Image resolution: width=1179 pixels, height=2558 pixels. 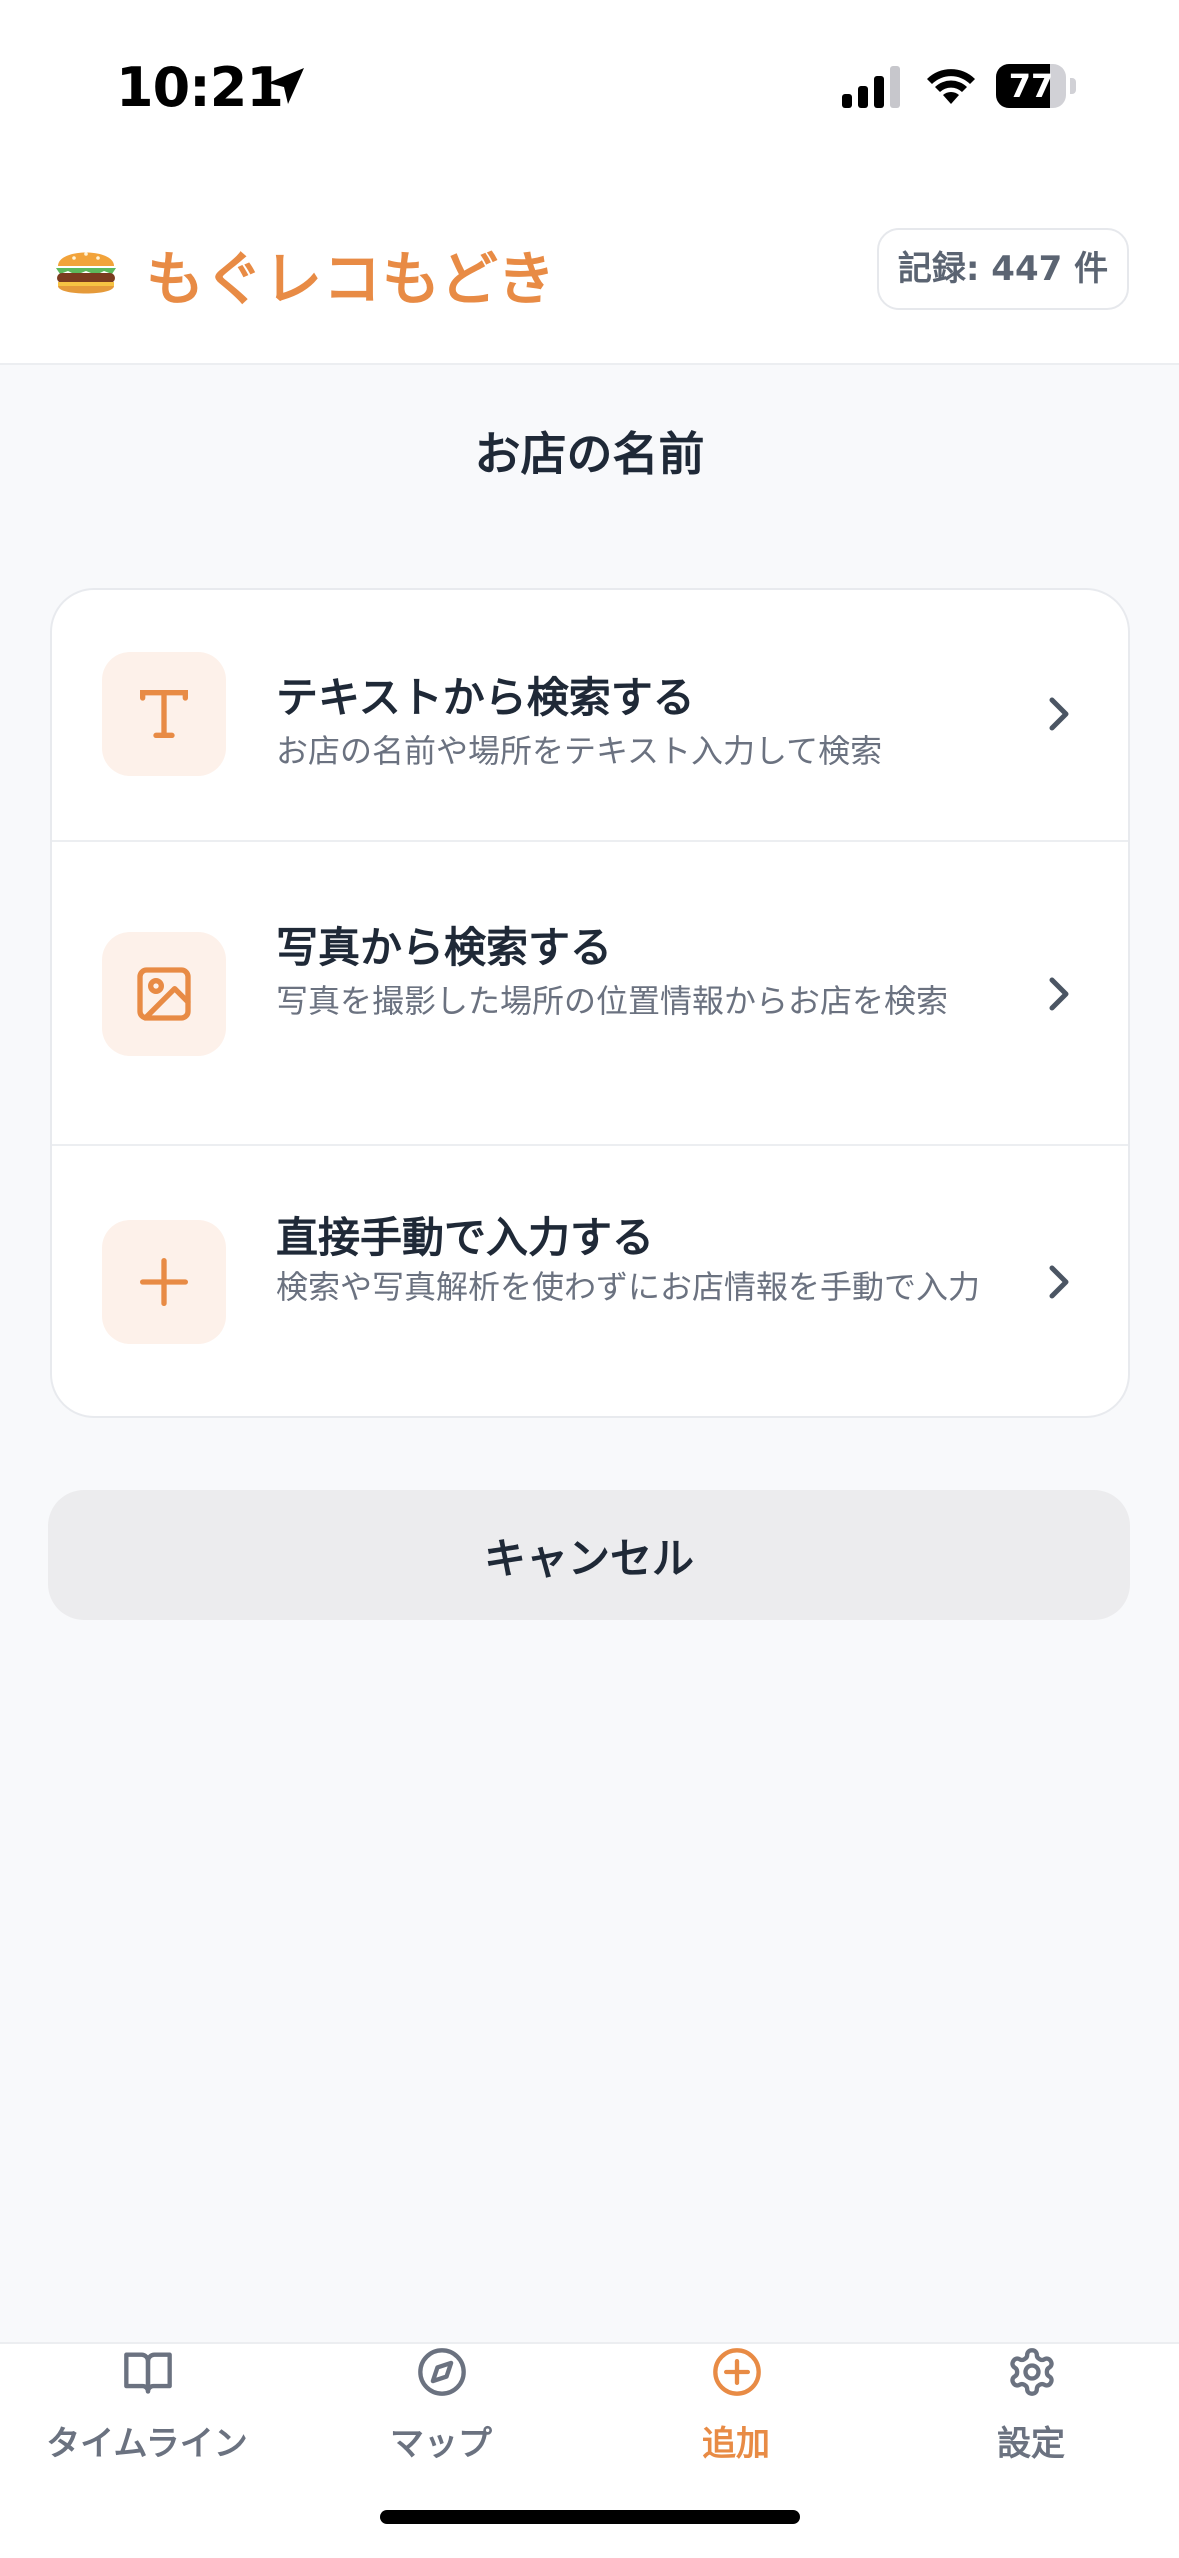 What do you see at coordinates (589, 1555) in the screenshot?
I see `cancel-button: キャンセル` at bounding box center [589, 1555].